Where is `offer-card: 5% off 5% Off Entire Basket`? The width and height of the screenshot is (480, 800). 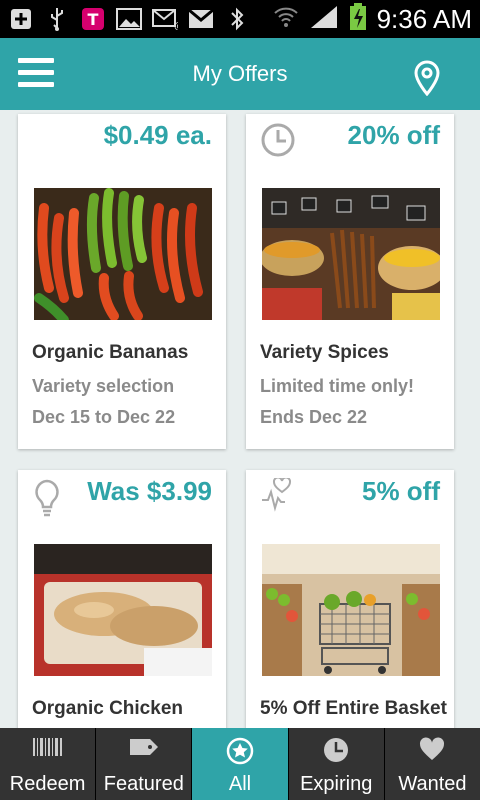
offer-card: 5% off 5% Off Entire Basket is located at coordinates (350, 599).